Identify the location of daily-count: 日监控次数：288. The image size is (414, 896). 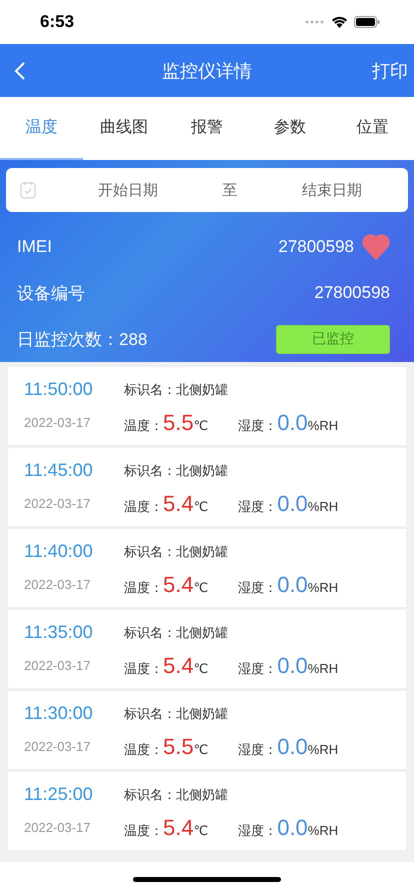
(82, 339).